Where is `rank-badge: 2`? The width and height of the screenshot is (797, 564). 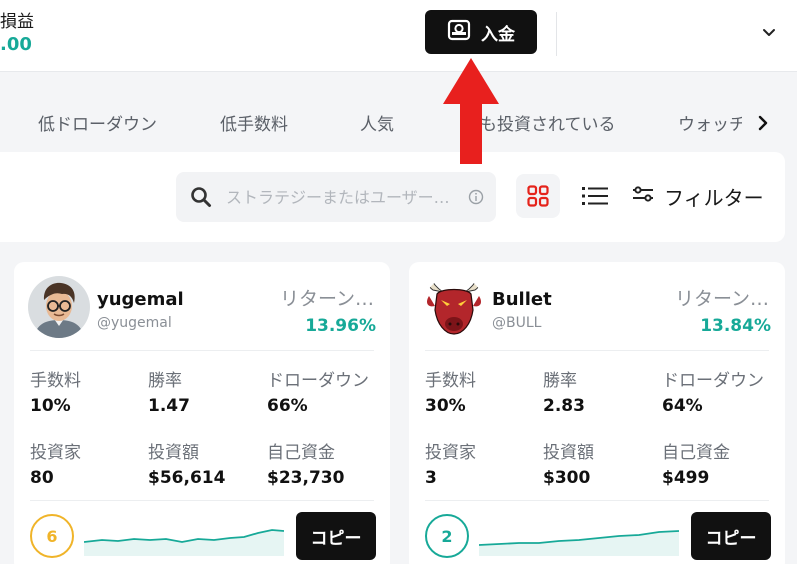
rank-badge: 2 is located at coordinates (447, 536).